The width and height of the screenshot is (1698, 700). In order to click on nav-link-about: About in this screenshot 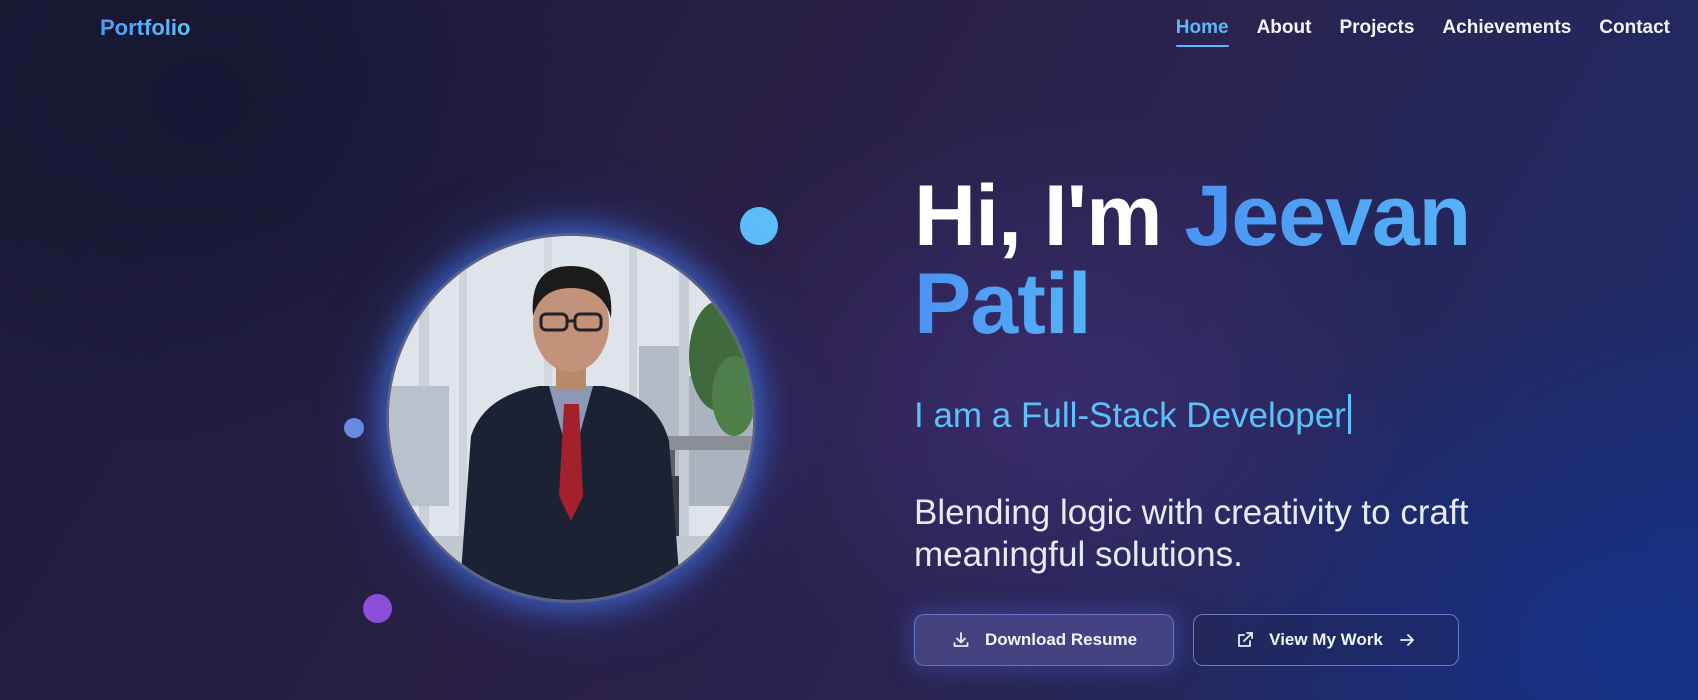, I will do `click(1284, 32)`.